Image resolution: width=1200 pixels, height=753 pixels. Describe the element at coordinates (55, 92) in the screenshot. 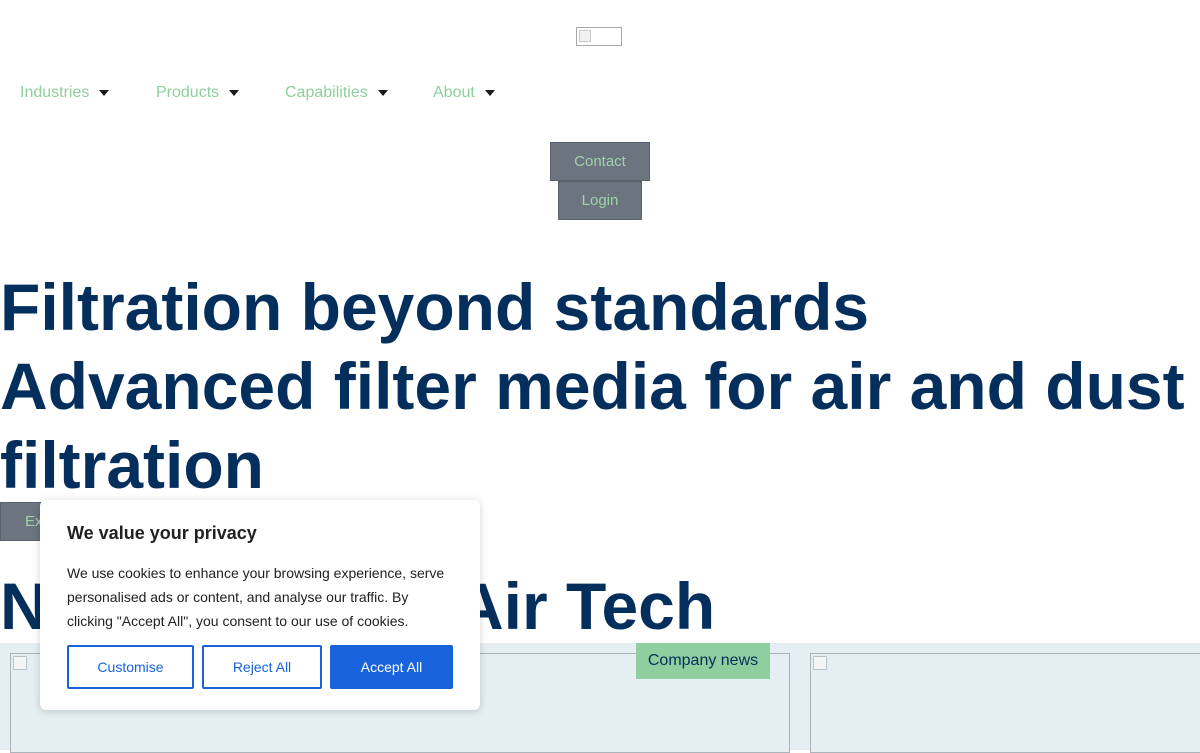

I see `nav-item-label: Industries` at that location.